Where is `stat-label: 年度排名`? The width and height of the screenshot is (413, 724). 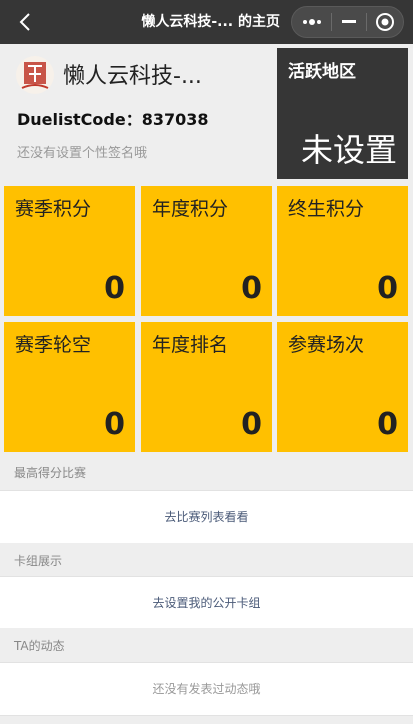
stat-label: 年度排名 is located at coordinates (190, 345).